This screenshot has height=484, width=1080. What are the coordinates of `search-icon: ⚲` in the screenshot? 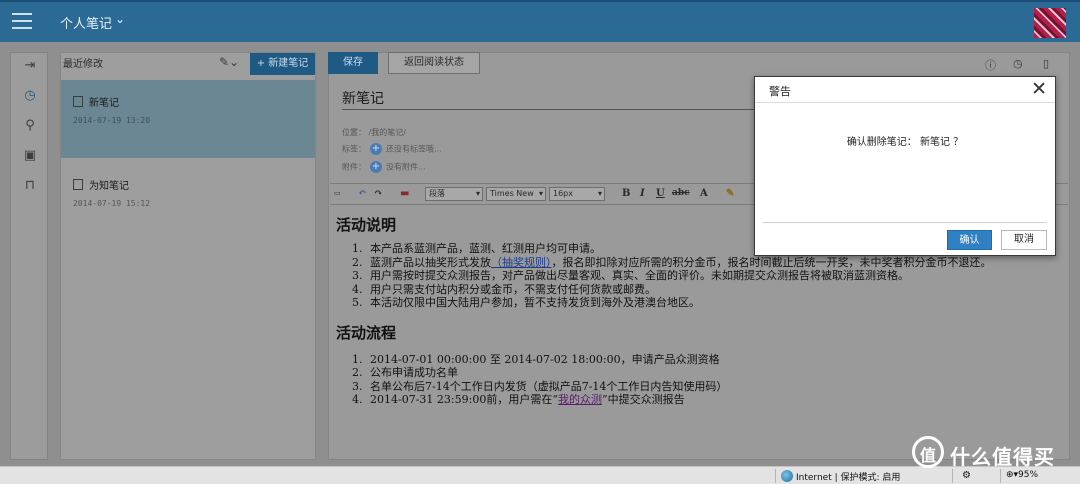 It's located at (30, 126).